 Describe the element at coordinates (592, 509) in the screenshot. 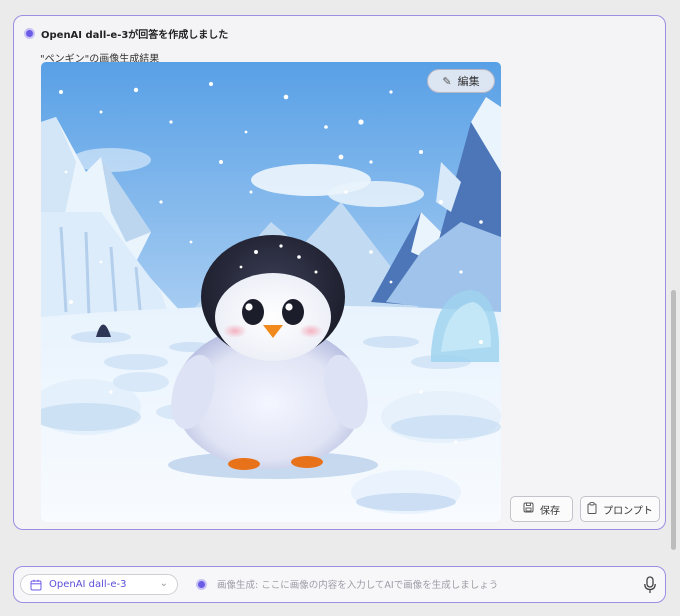

I see `clipboard-icon` at that location.